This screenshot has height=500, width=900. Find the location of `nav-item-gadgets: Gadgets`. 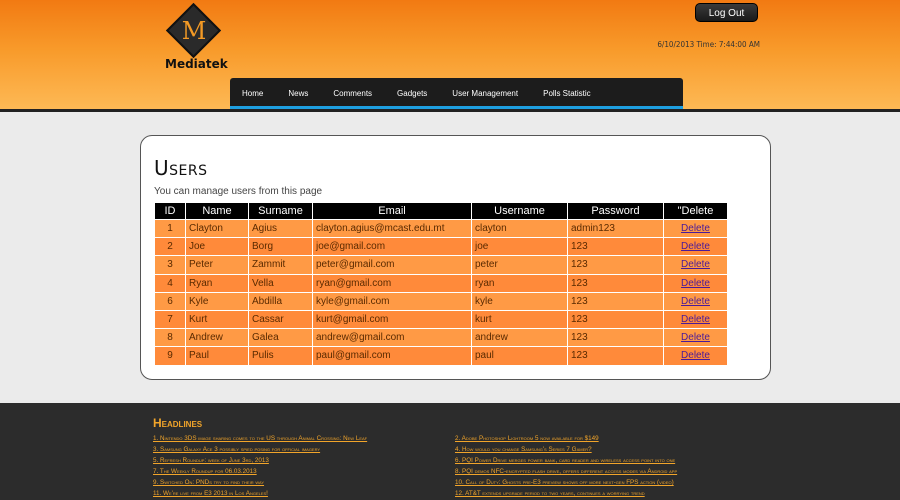

nav-item-gadgets: Gadgets is located at coordinates (412, 93).